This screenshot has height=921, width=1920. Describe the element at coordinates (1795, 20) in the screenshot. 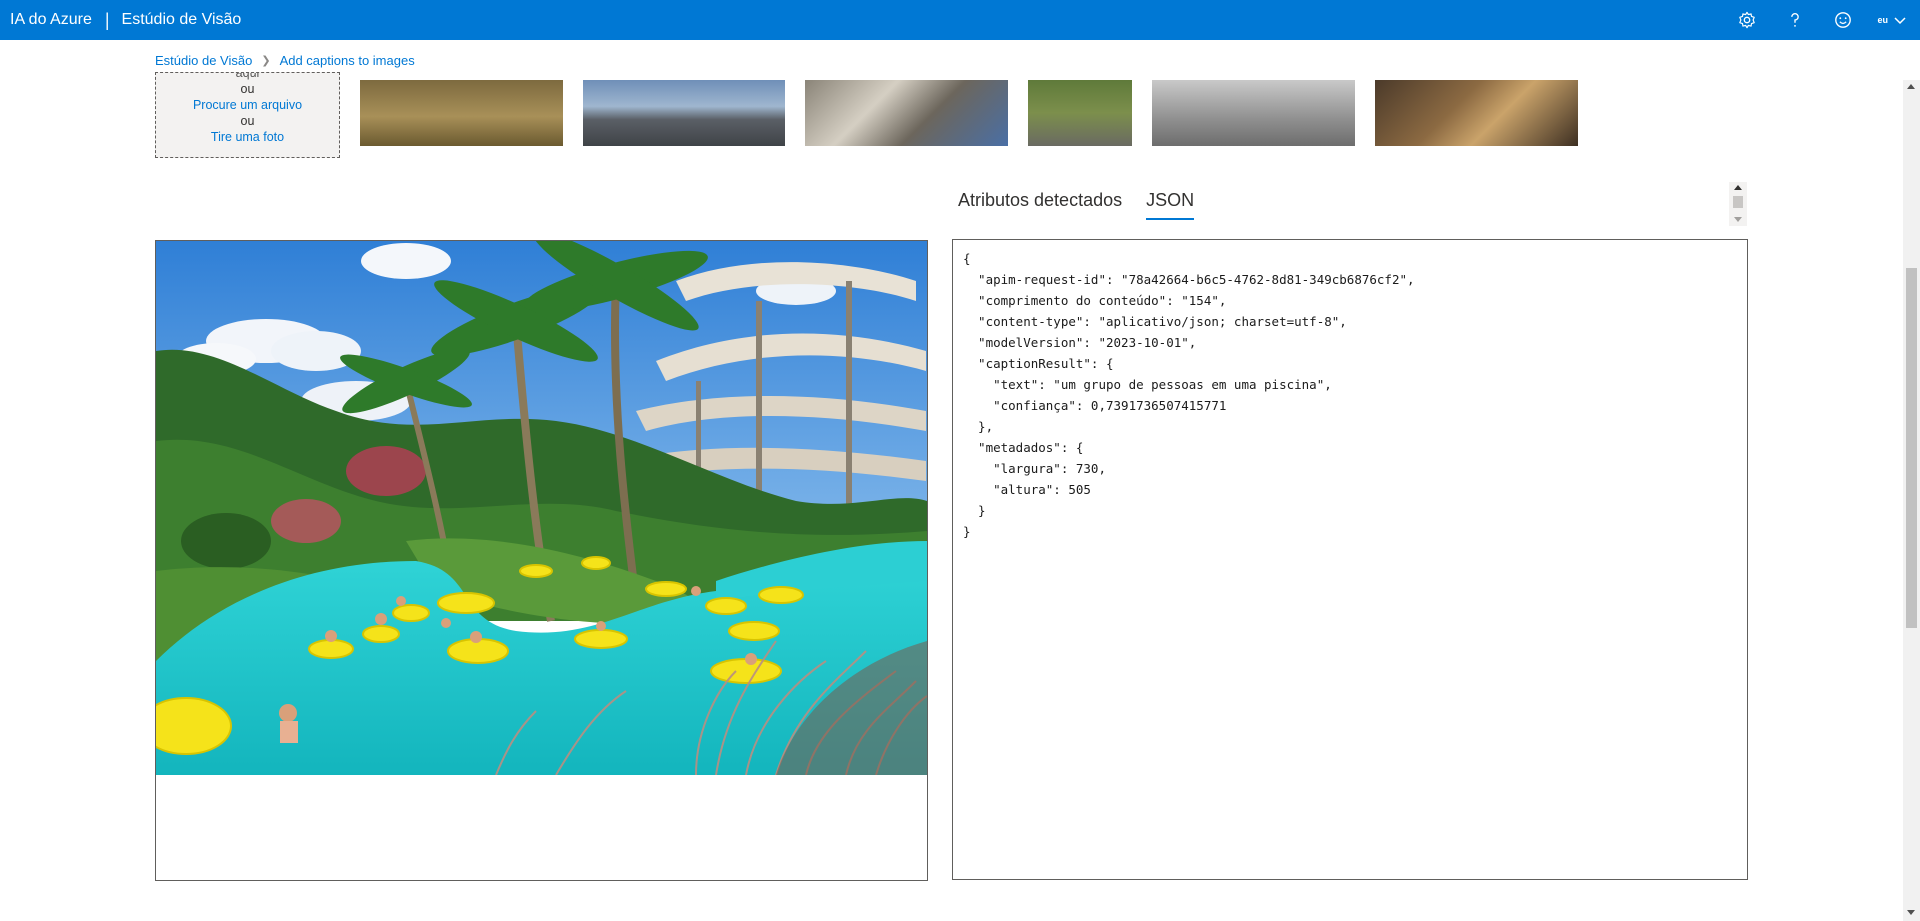

I see `help-icon` at that location.